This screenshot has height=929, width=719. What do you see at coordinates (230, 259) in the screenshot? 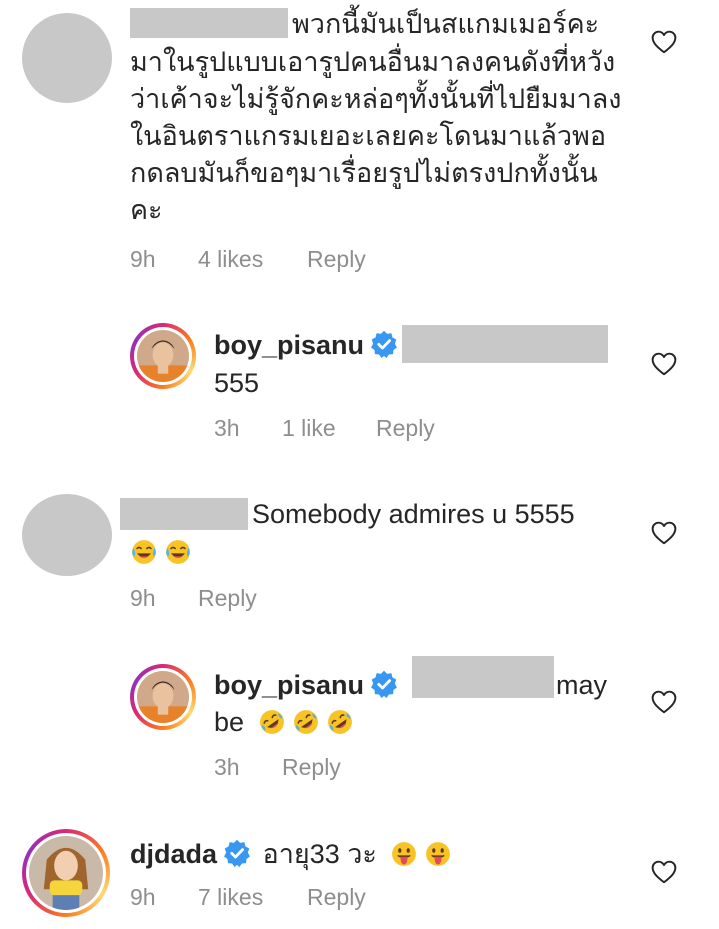
I see `likes-count: 4 likes` at bounding box center [230, 259].